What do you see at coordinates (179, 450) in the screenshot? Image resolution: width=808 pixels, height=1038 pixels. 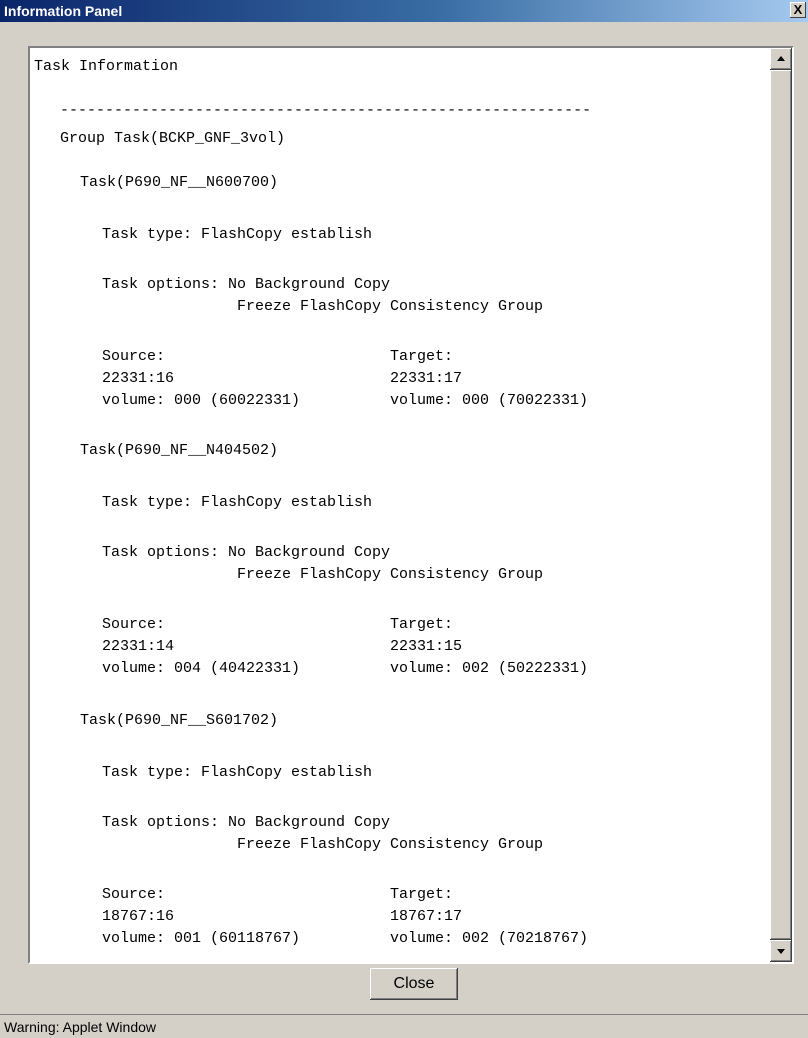 I see `task-name: Task(P690_NF__N404502)` at bounding box center [179, 450].